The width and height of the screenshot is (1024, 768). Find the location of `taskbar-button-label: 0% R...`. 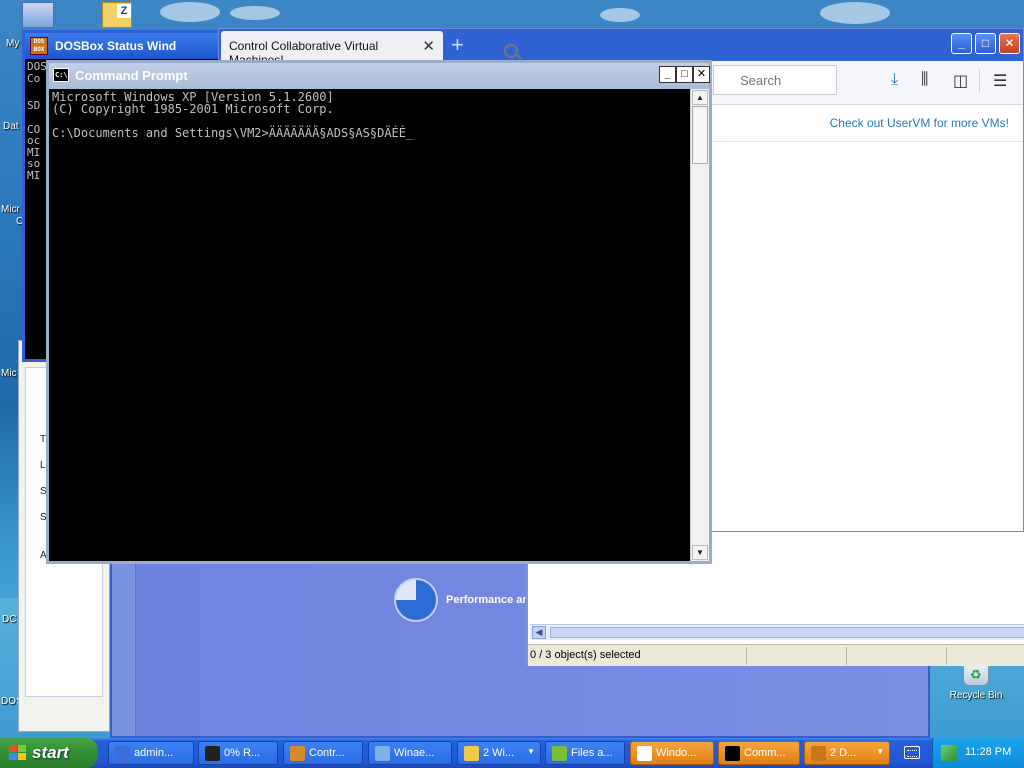

taskbar-button-label: 0% R... is located at coordinates (242, 753).